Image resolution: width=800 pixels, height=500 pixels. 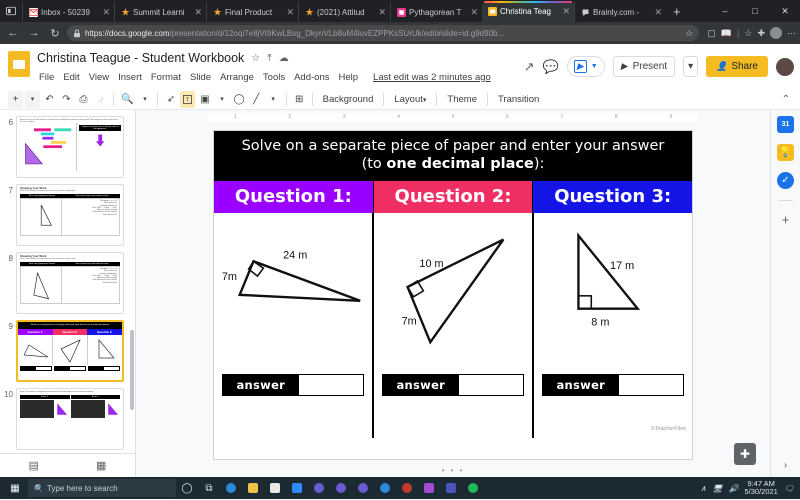 I want to click on calendar-icon: 31, so click(x=785, y=124).